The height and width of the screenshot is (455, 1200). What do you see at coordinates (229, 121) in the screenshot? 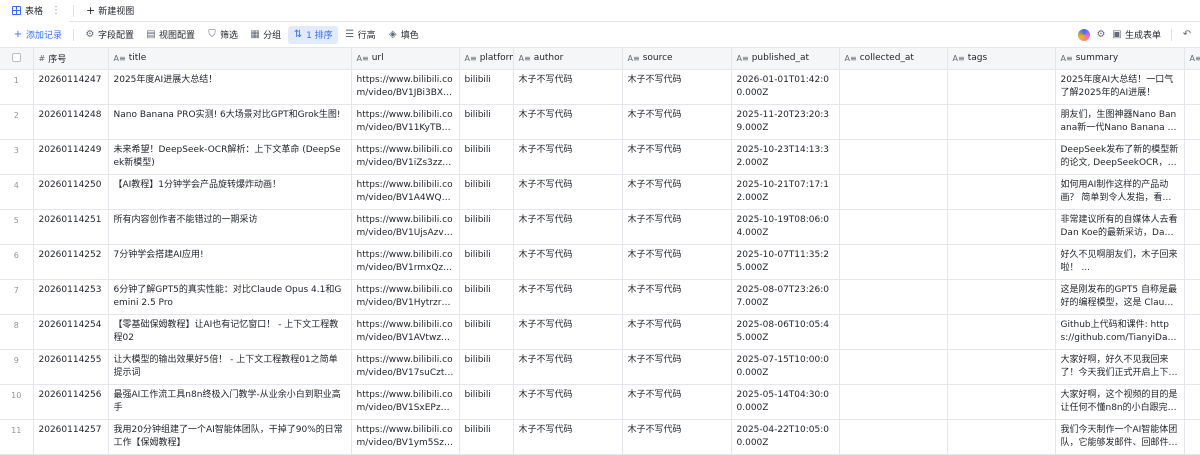
I see `cell-title: Nano Banana PRO实测! 6大场景对比GPT和Grok生图!` at bounding box center [229, 121].